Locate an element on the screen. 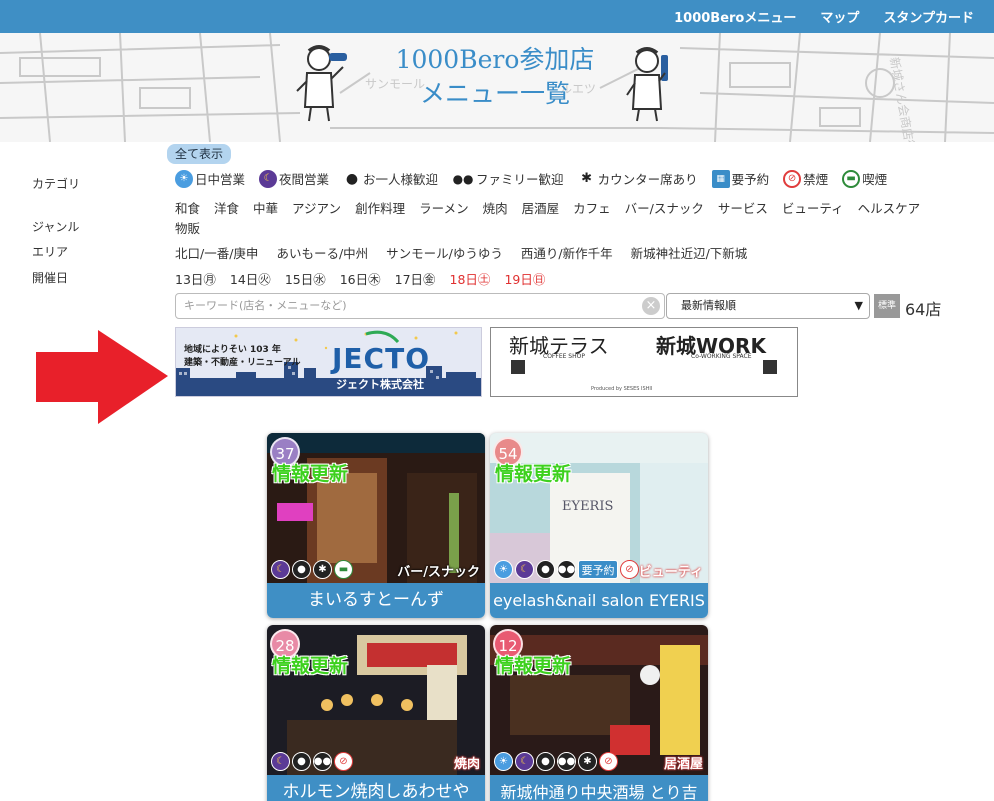  genre-izakaya: 居酒屋 is located at coordinates (541, 207).